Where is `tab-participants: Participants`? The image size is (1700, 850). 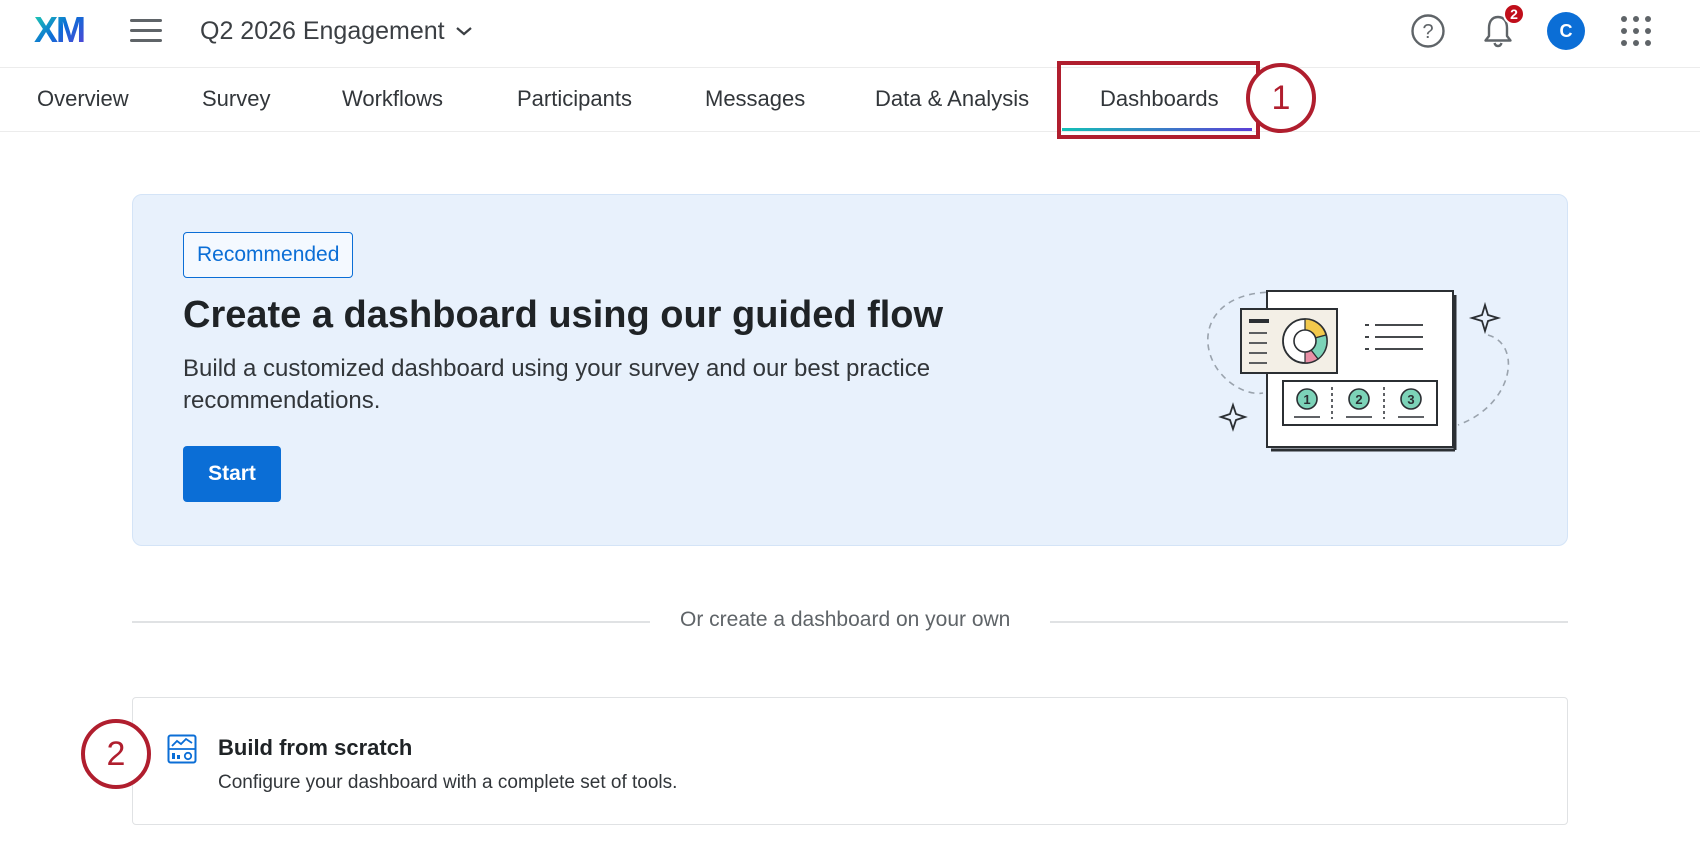 tab-participants: Participants is located at coordinates (574, 99).